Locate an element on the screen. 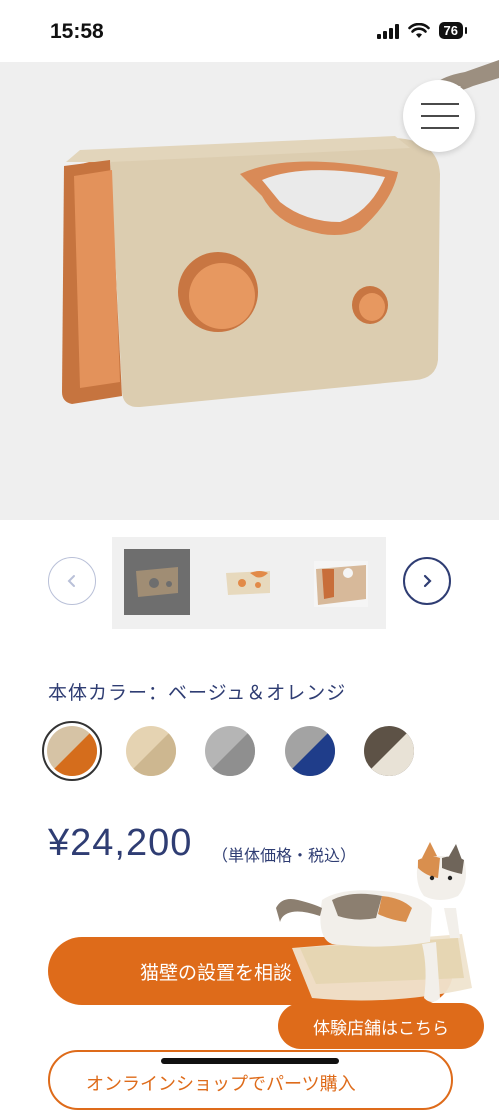 The image size is (499, 1110). chevron-right-icon is located at coordinates (427, 581).